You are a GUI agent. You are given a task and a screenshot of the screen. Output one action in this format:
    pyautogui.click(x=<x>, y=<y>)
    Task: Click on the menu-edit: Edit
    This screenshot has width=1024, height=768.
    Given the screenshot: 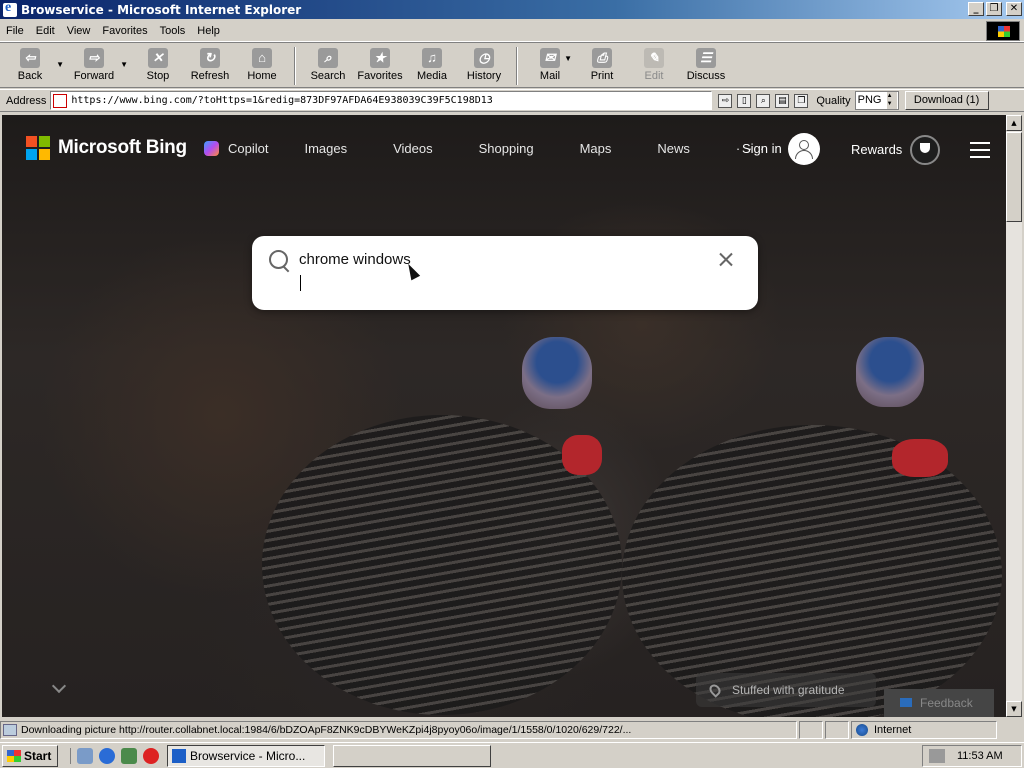 What is the action you would take?
    pyautogui.click(x=45, y=31)
    